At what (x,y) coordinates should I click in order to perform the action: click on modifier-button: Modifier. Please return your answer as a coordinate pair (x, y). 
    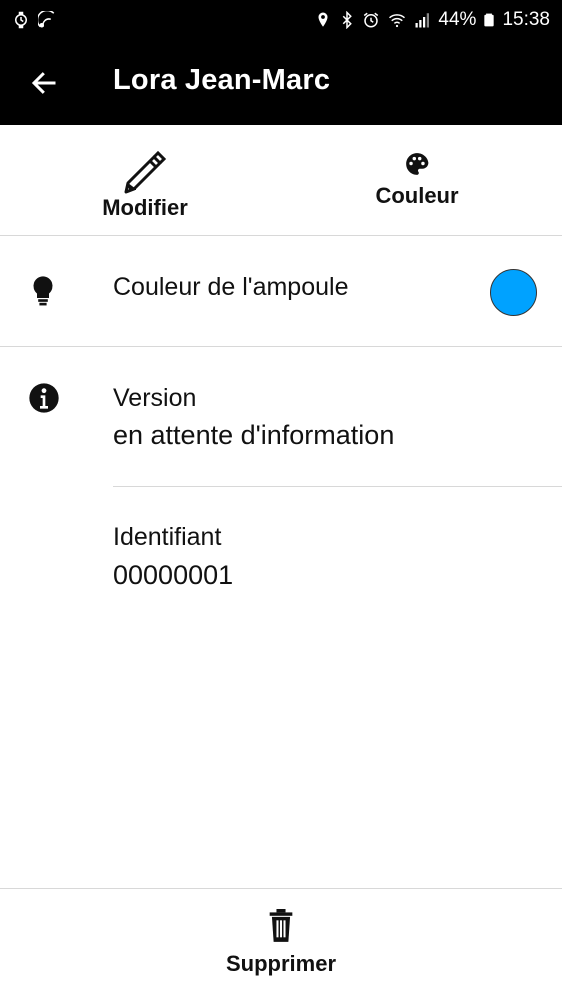
    Looking at the image, I should click on (145, 183).